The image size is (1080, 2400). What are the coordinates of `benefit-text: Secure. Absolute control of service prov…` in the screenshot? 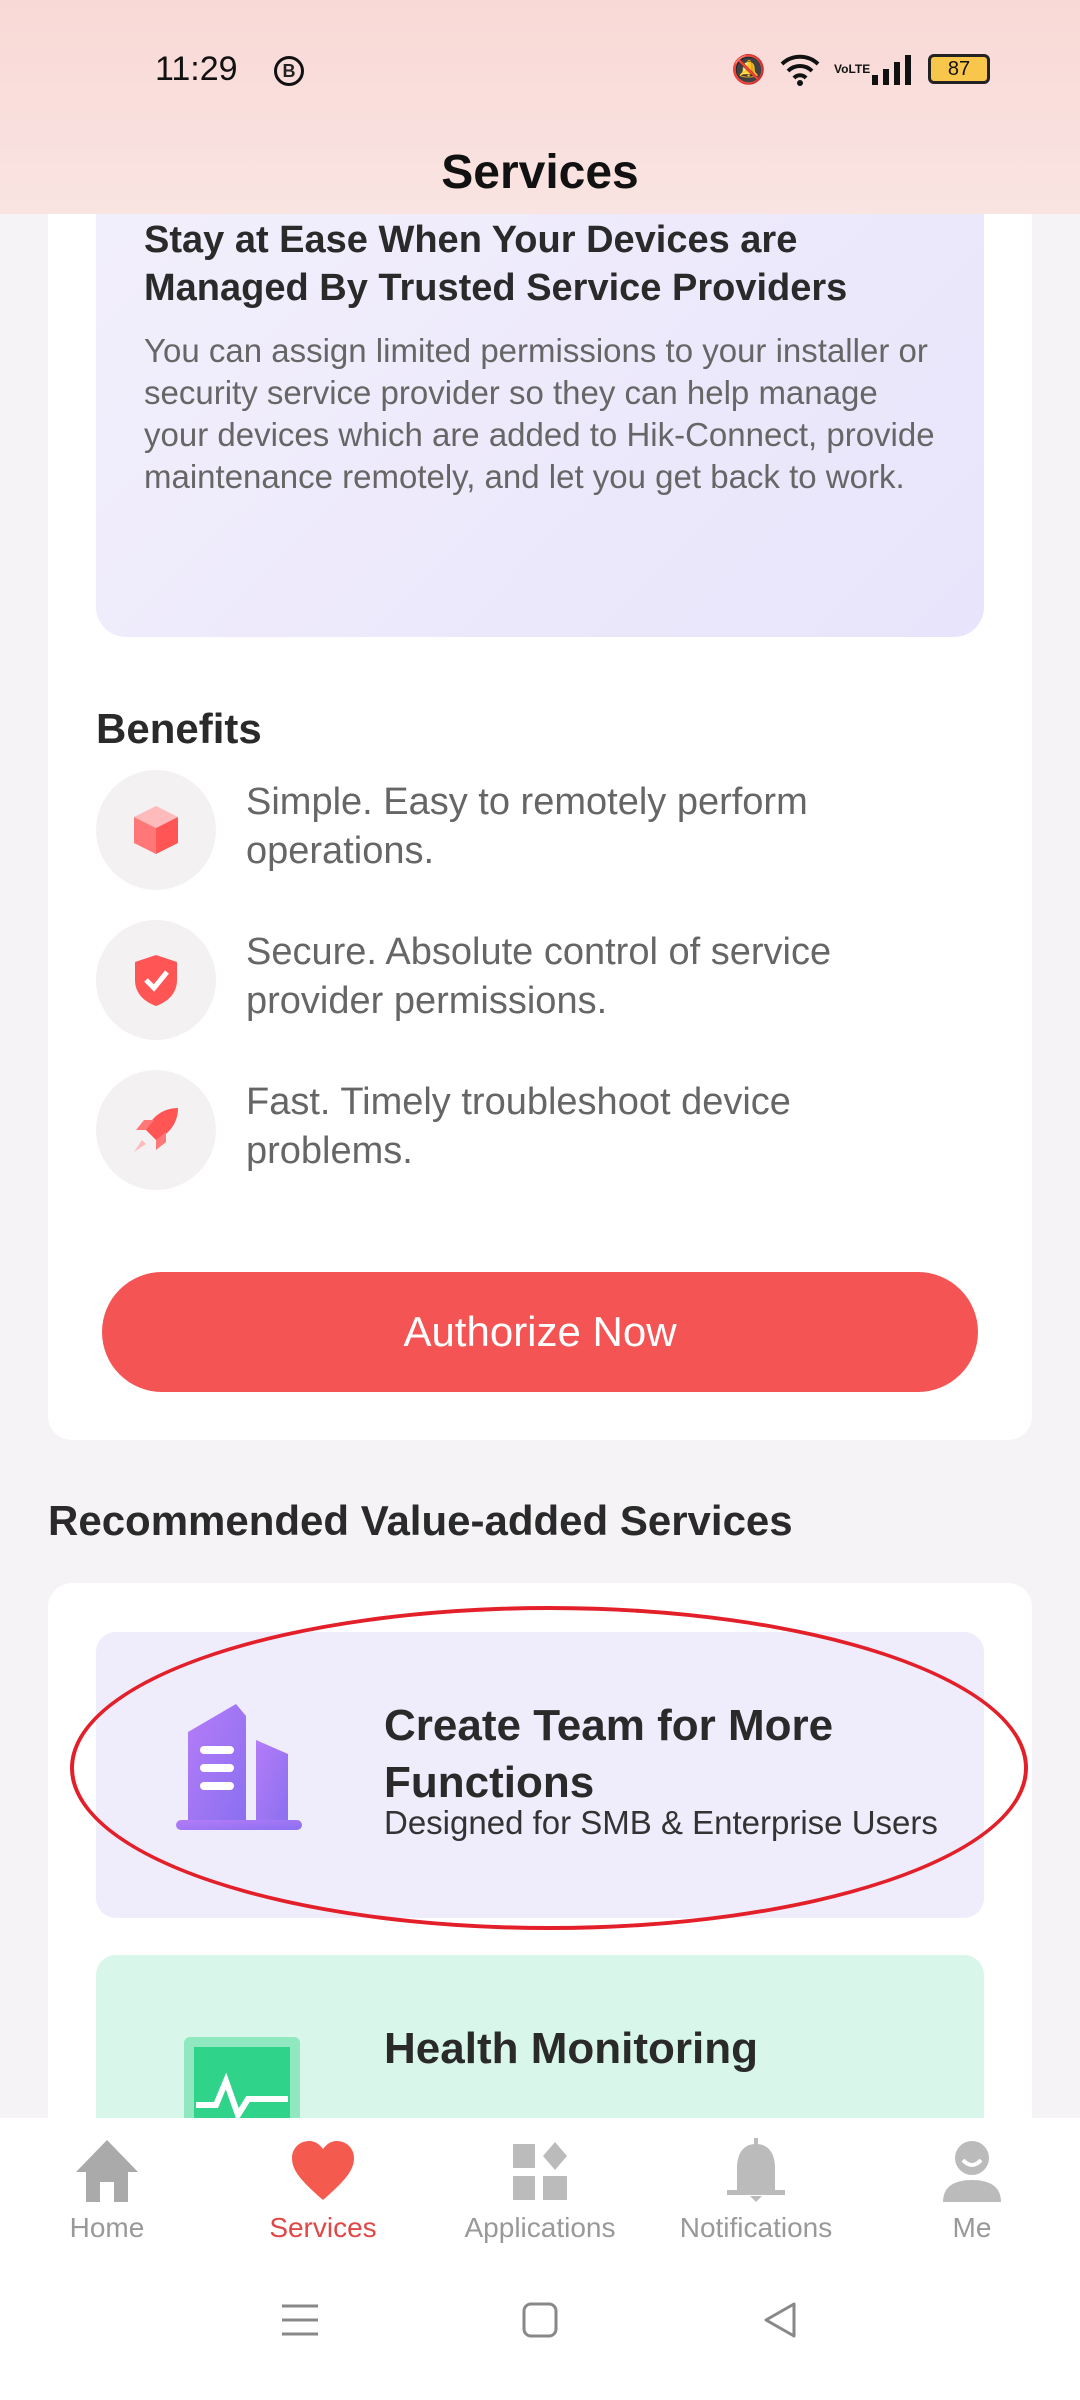 It's located at (539, 976).